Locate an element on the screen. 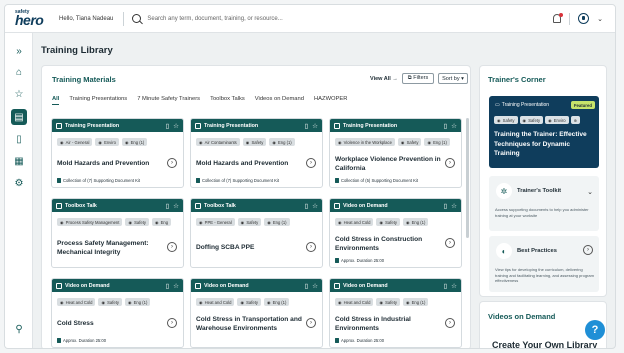 The image size is (624, 353). tab-all: All is located at coordinates (56, 100).